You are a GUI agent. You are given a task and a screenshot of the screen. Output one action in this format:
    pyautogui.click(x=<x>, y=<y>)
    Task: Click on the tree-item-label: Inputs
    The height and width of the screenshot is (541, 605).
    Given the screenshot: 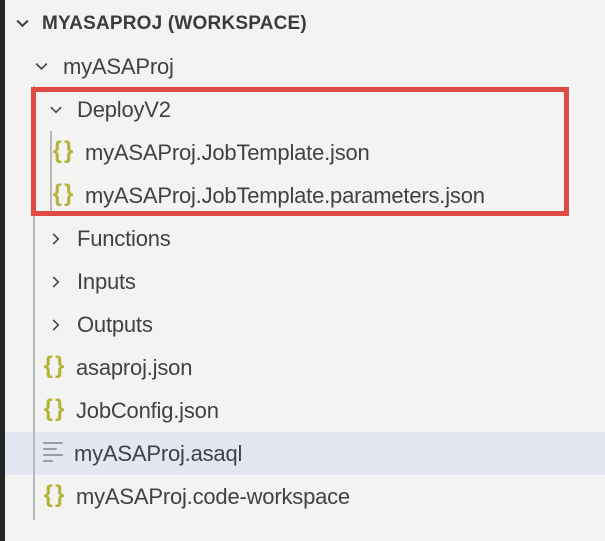 What is the action you would take?
    pyautogui.click(x=106, y=281)
    